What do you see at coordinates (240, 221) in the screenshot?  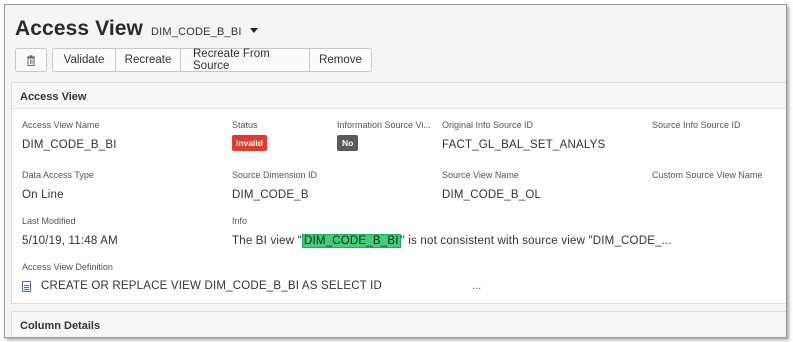 I see `field-label: Info` at bounding box center [240, 221].